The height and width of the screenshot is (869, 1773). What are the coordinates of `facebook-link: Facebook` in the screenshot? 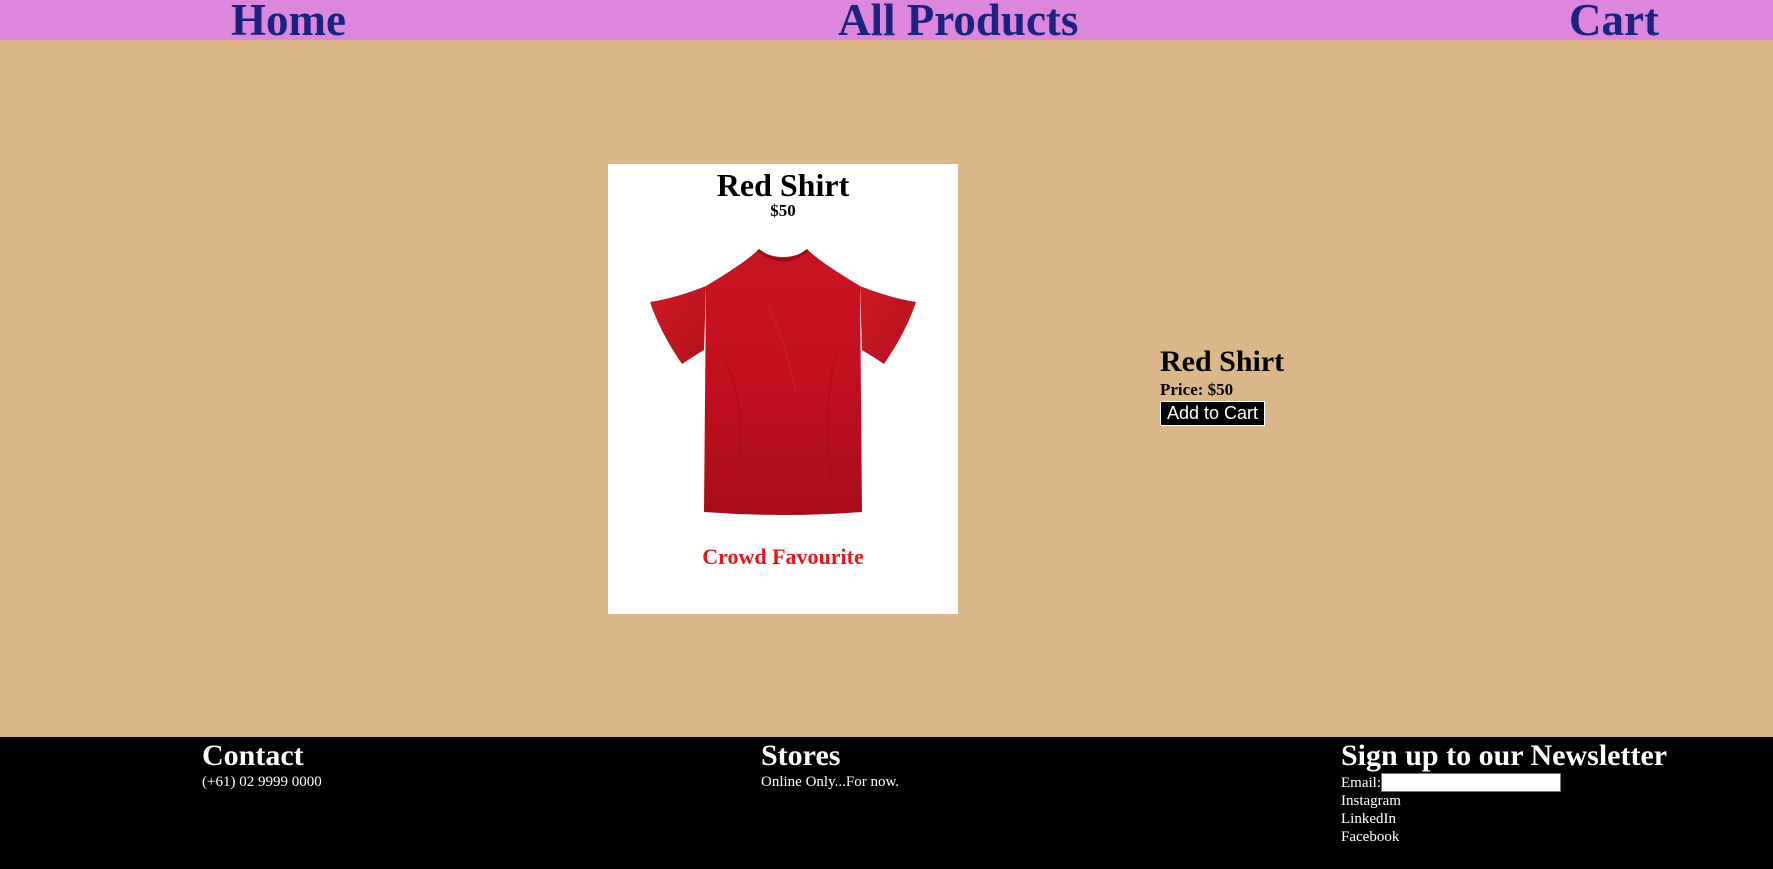 It's located at (1504, 837).